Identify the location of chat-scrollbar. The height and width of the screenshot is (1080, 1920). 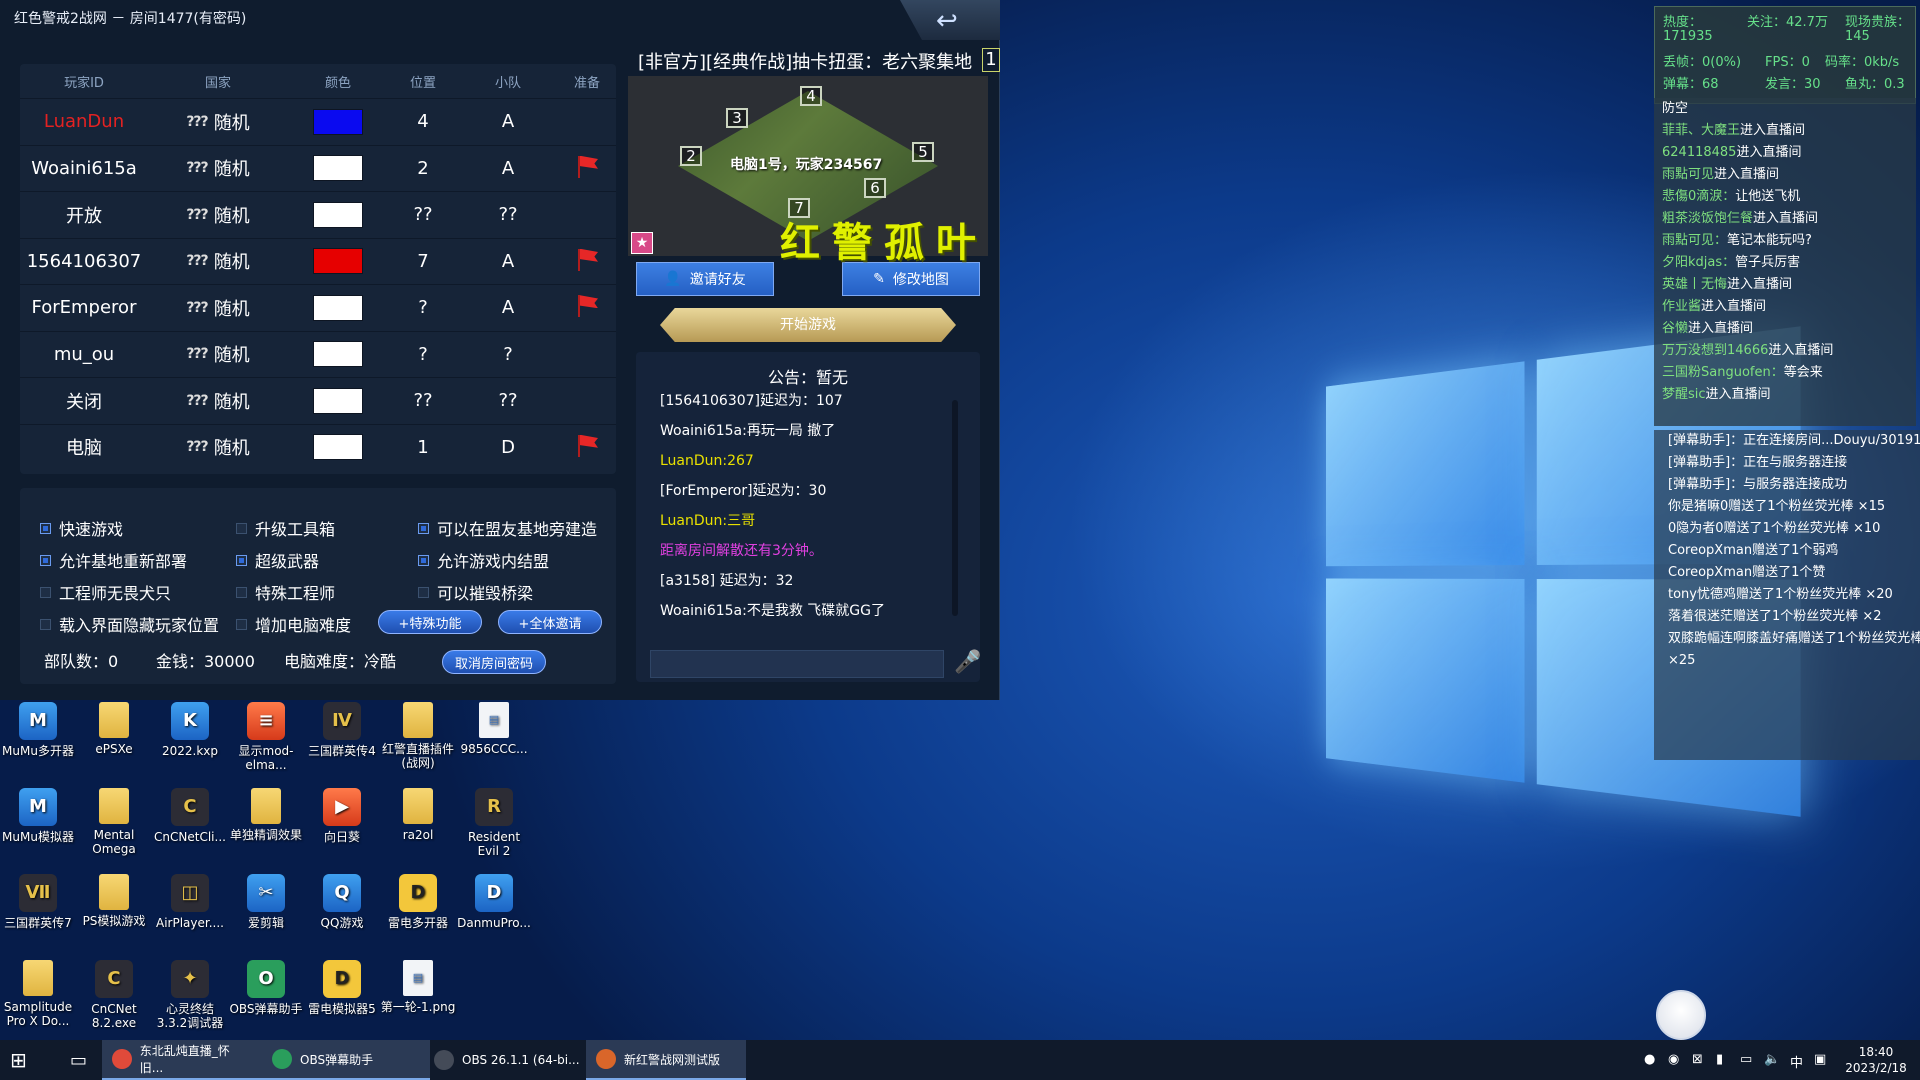
(955, 508).